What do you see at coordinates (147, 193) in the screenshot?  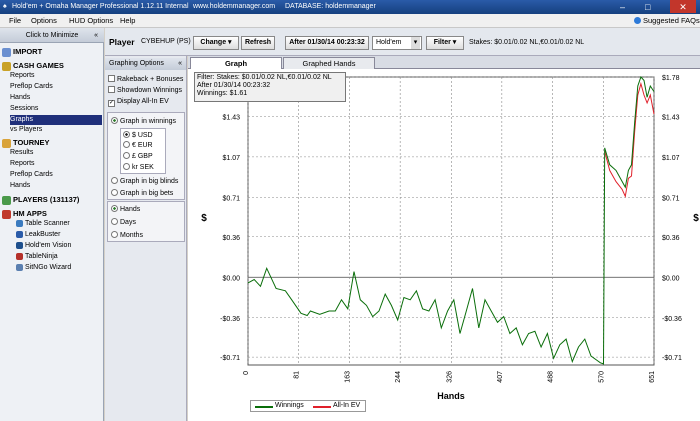 I see `graph-big-bets-label: Graph in big bets` at bounding box center [147, 193].